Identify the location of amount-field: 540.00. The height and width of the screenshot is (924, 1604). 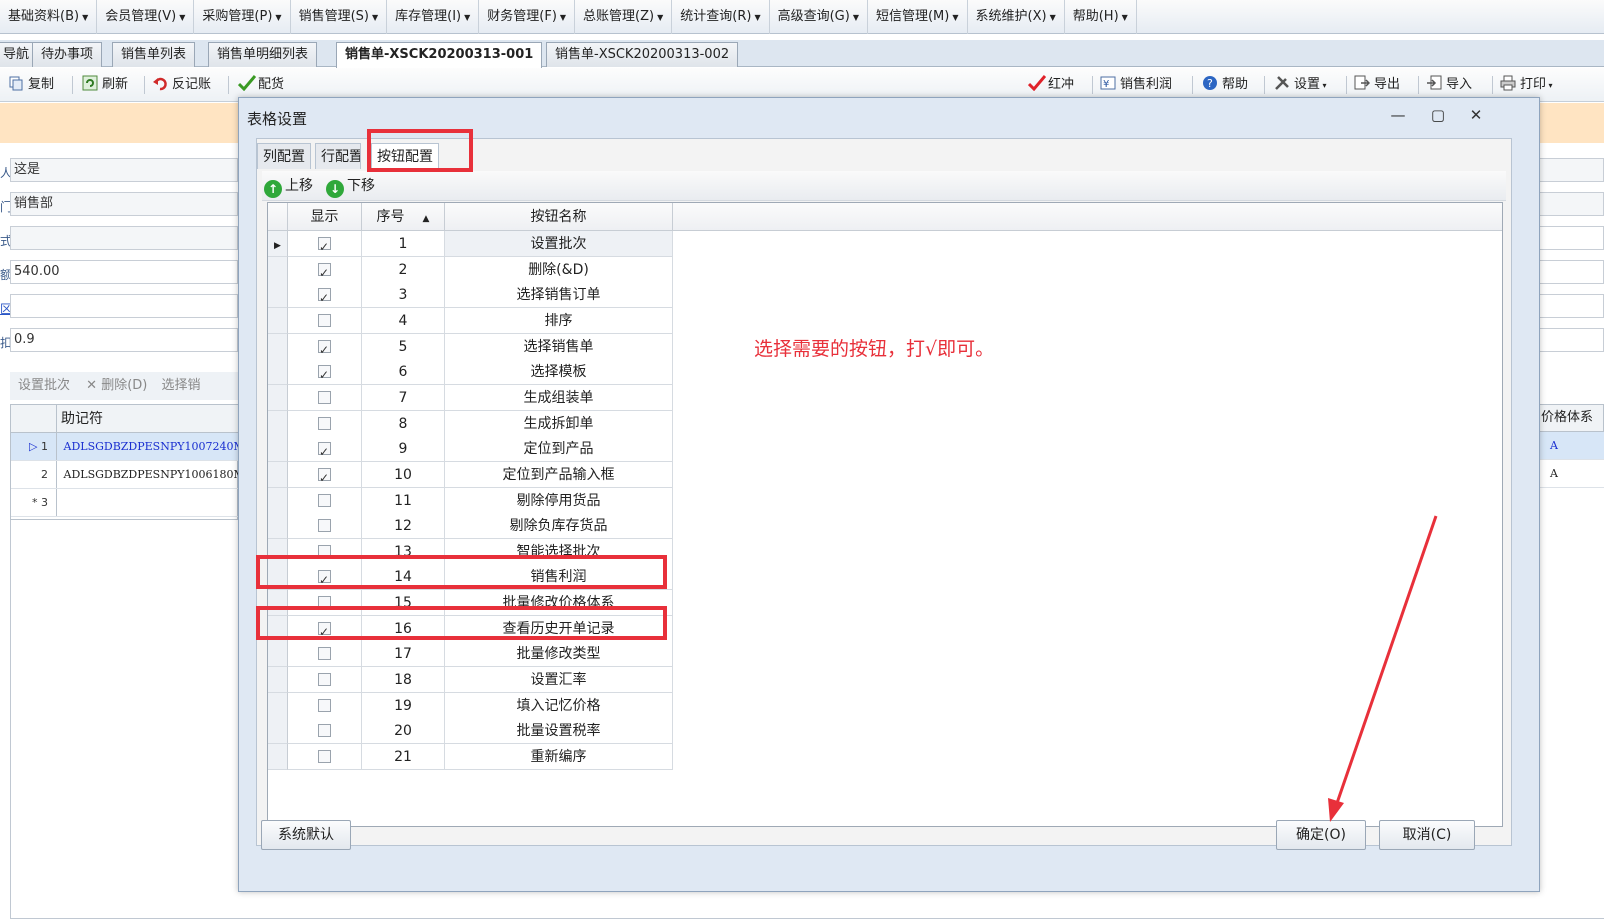
(124, 272).